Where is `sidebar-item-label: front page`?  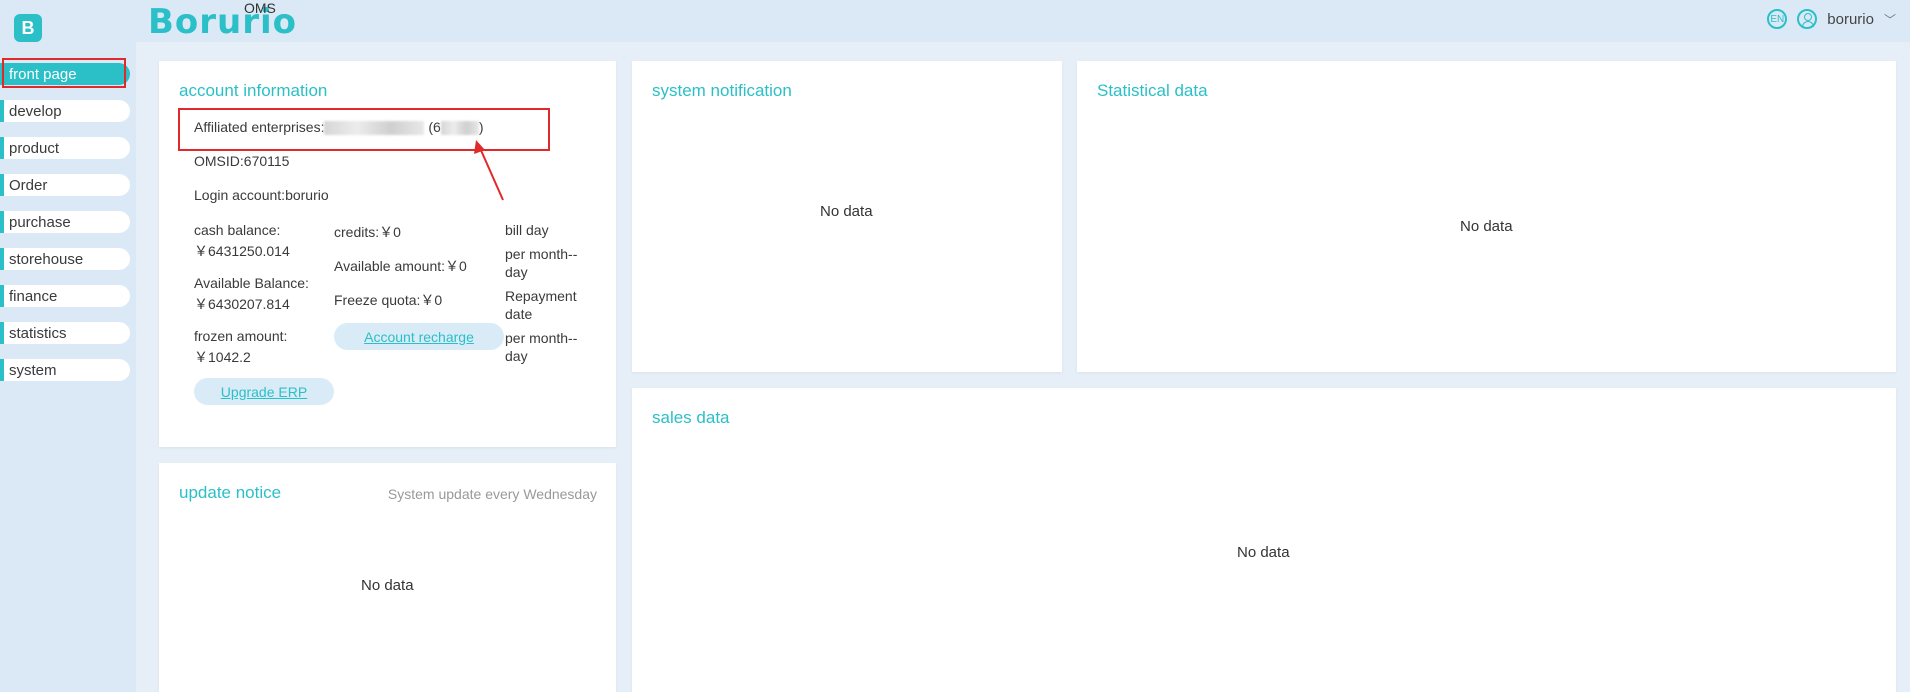 sidebar-item-label: front page is located at coordinates (43, 74).